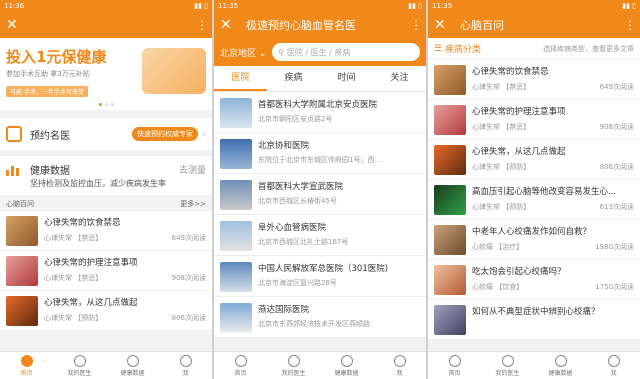 This screenshot has width=640, height=379. I want to click on tab-follow: 关注, so click(399, 78).